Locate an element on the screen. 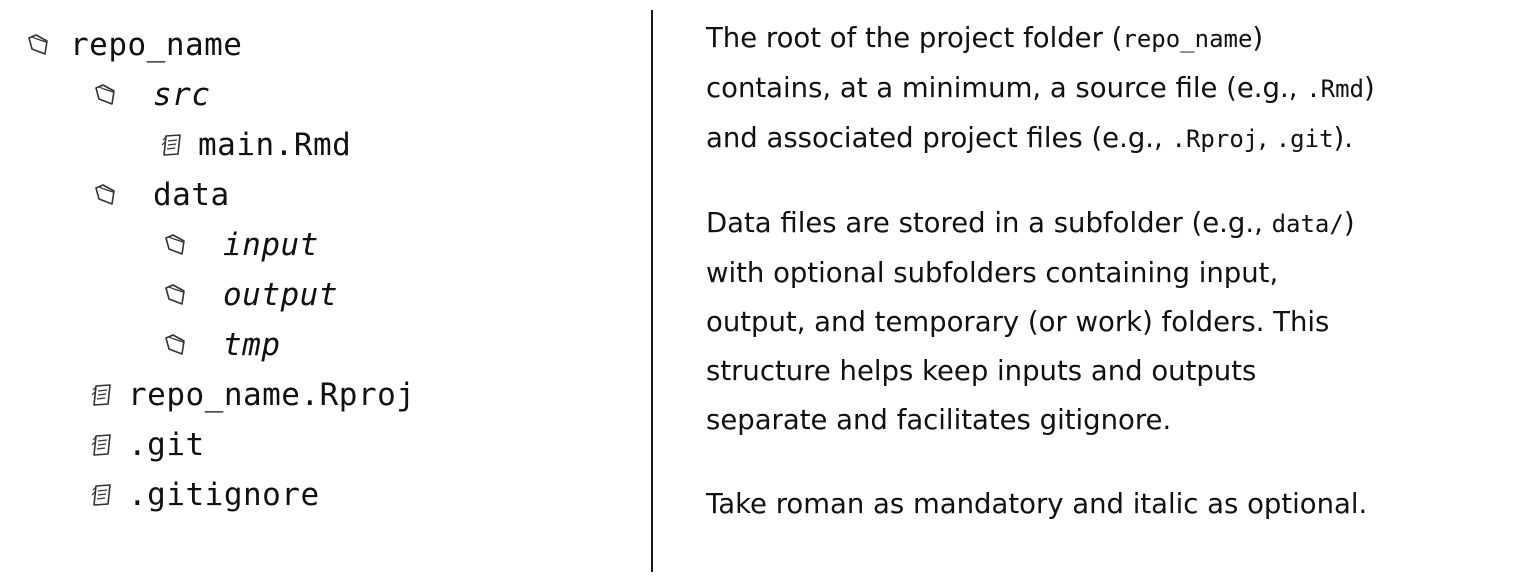  tree-item-label: input is located at coordinates (271, 244).